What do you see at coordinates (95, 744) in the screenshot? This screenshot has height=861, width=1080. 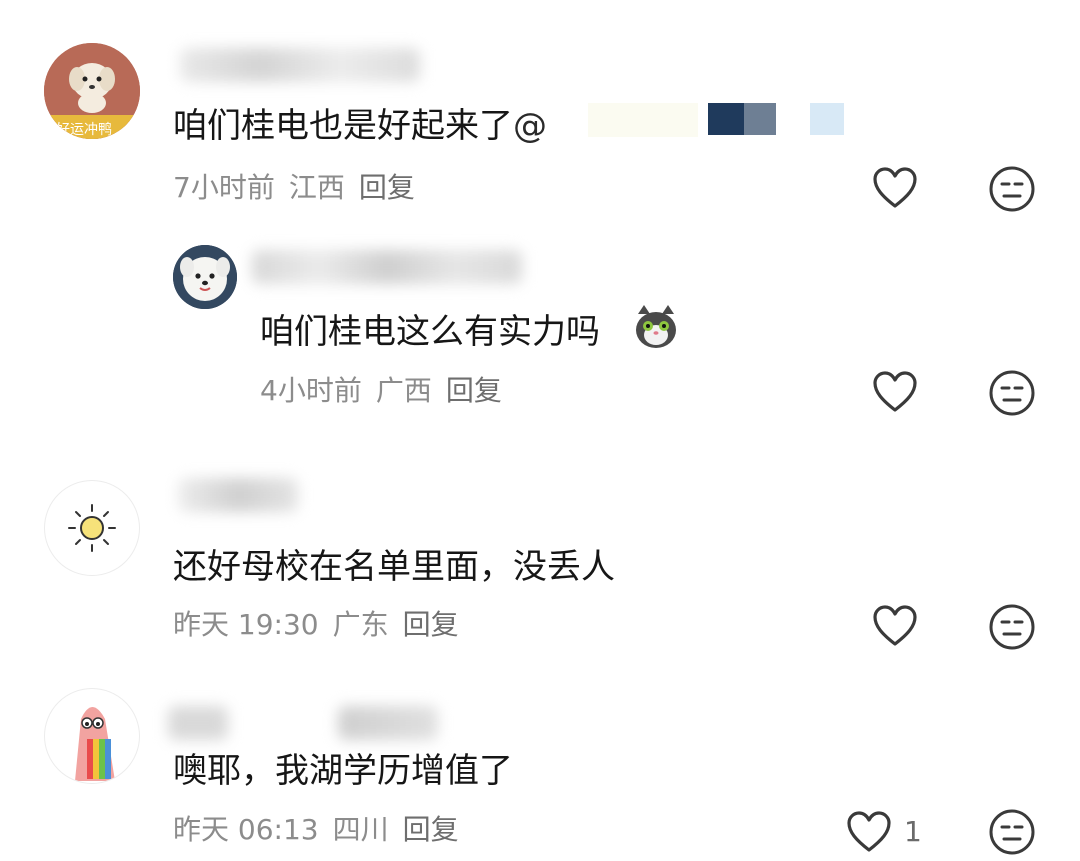 I see `starfish-avatar-image` at bounding box center [95, 744].